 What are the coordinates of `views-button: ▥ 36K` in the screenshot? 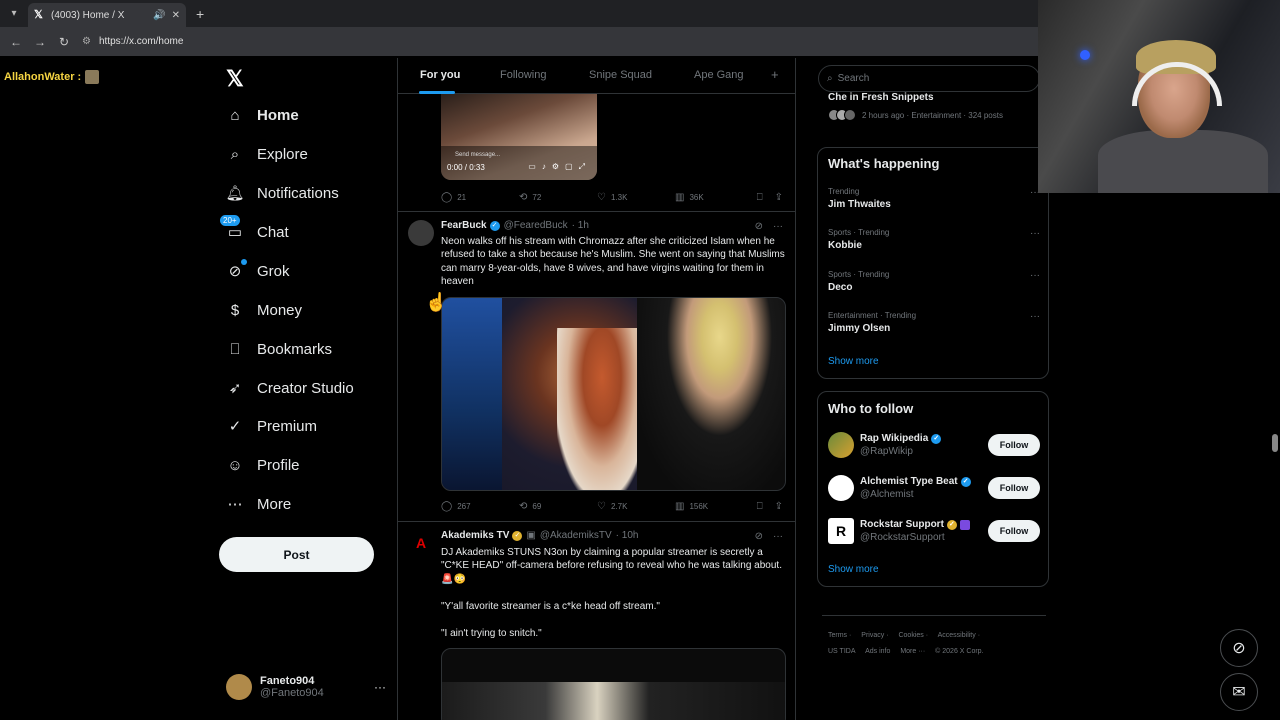 It's located at (714, 197).